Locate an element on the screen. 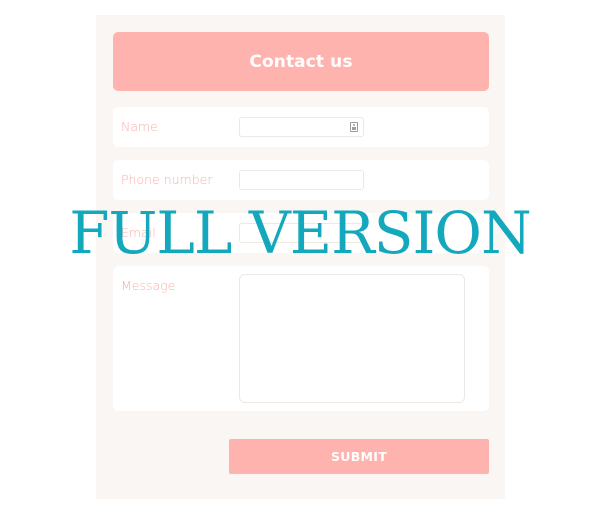 The width and height of the screenshot is (600, 522). phone-row: Phone number is located at coordinates (301, 180).